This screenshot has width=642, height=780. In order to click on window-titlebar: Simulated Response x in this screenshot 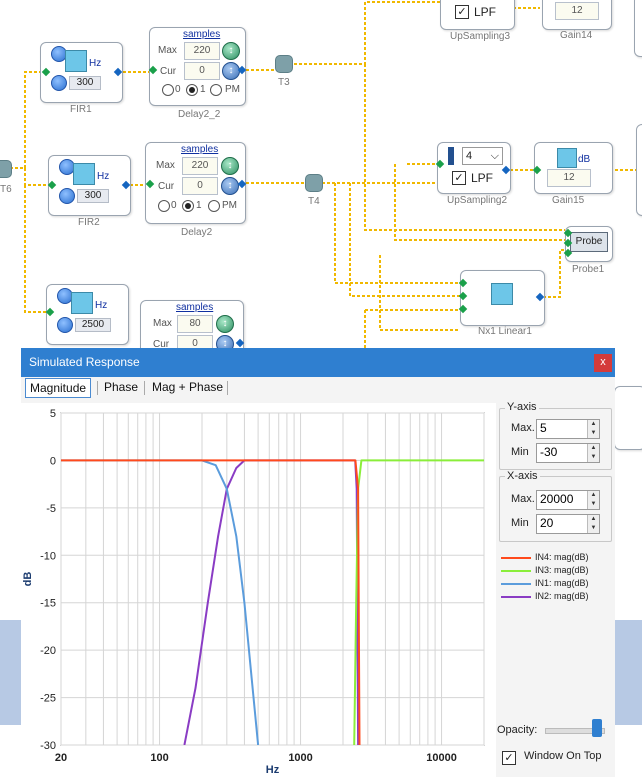, I will do `click(318, 362)`.